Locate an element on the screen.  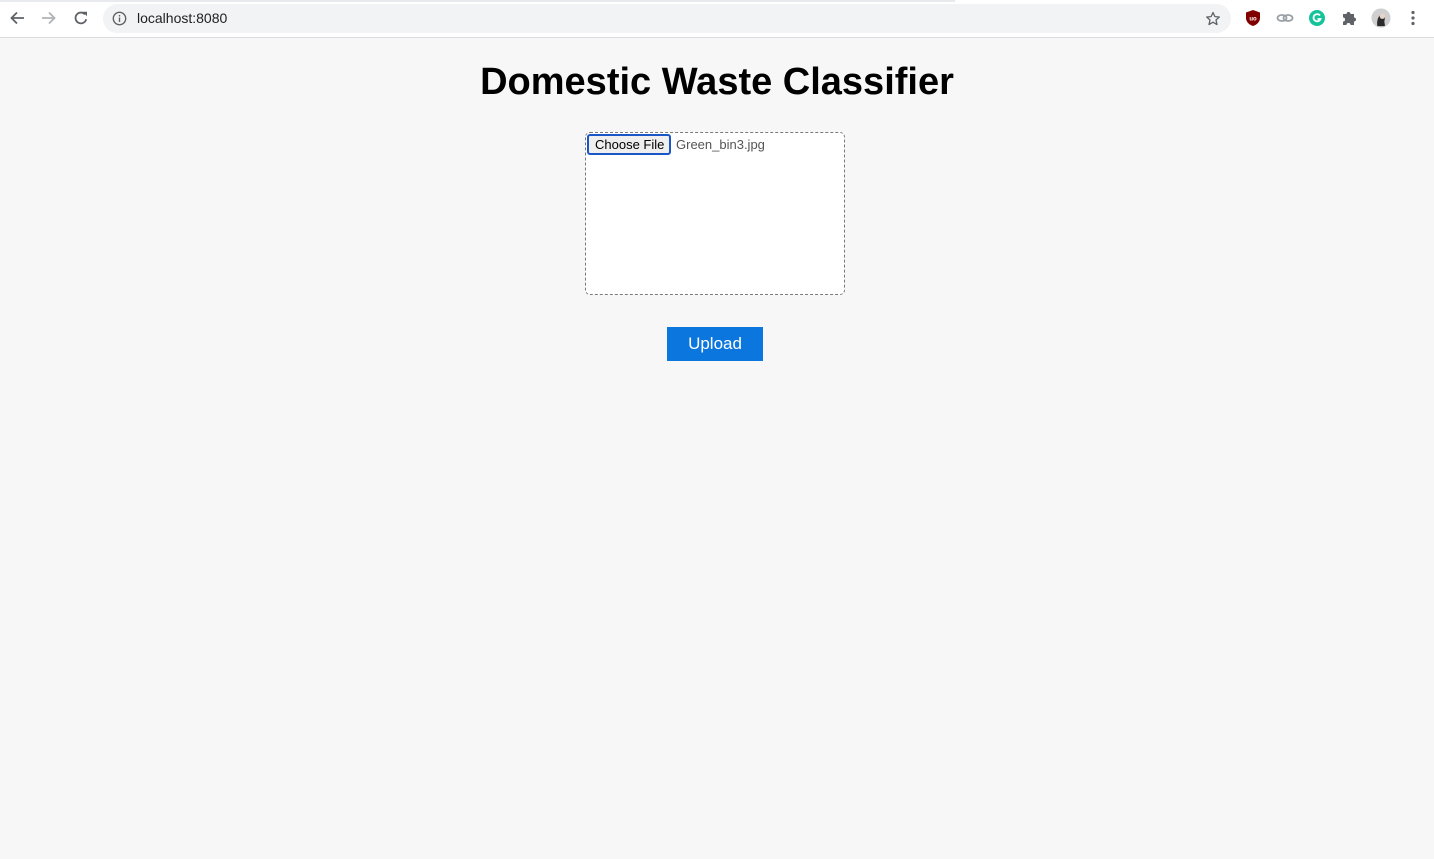
upload-button: Upload is located at coordinates (715, 344).